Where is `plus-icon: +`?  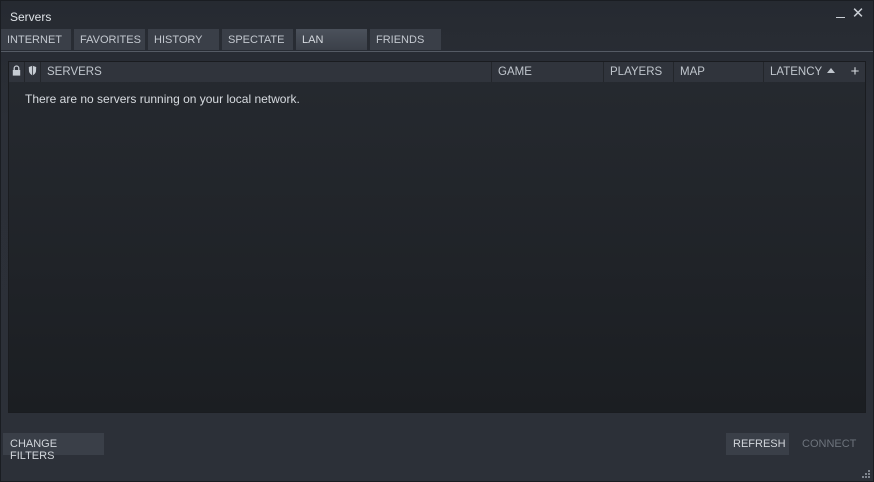 plus-icon: + is located at coordinates (855, 71).